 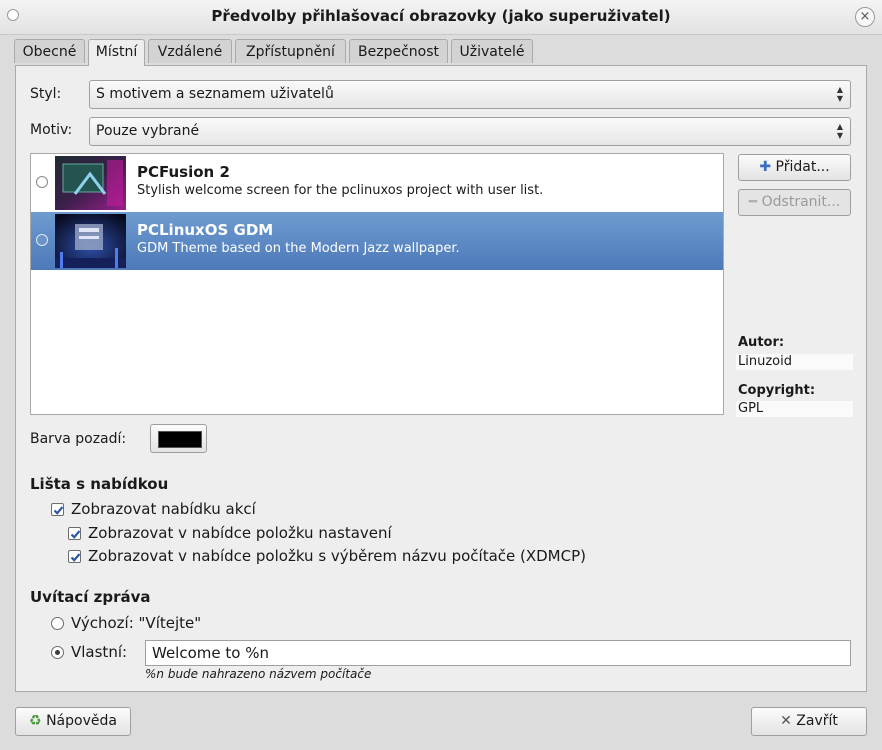 I want to click on default-welcome-label: Výchozí: "Vítejte", so click(x=136, y=623).